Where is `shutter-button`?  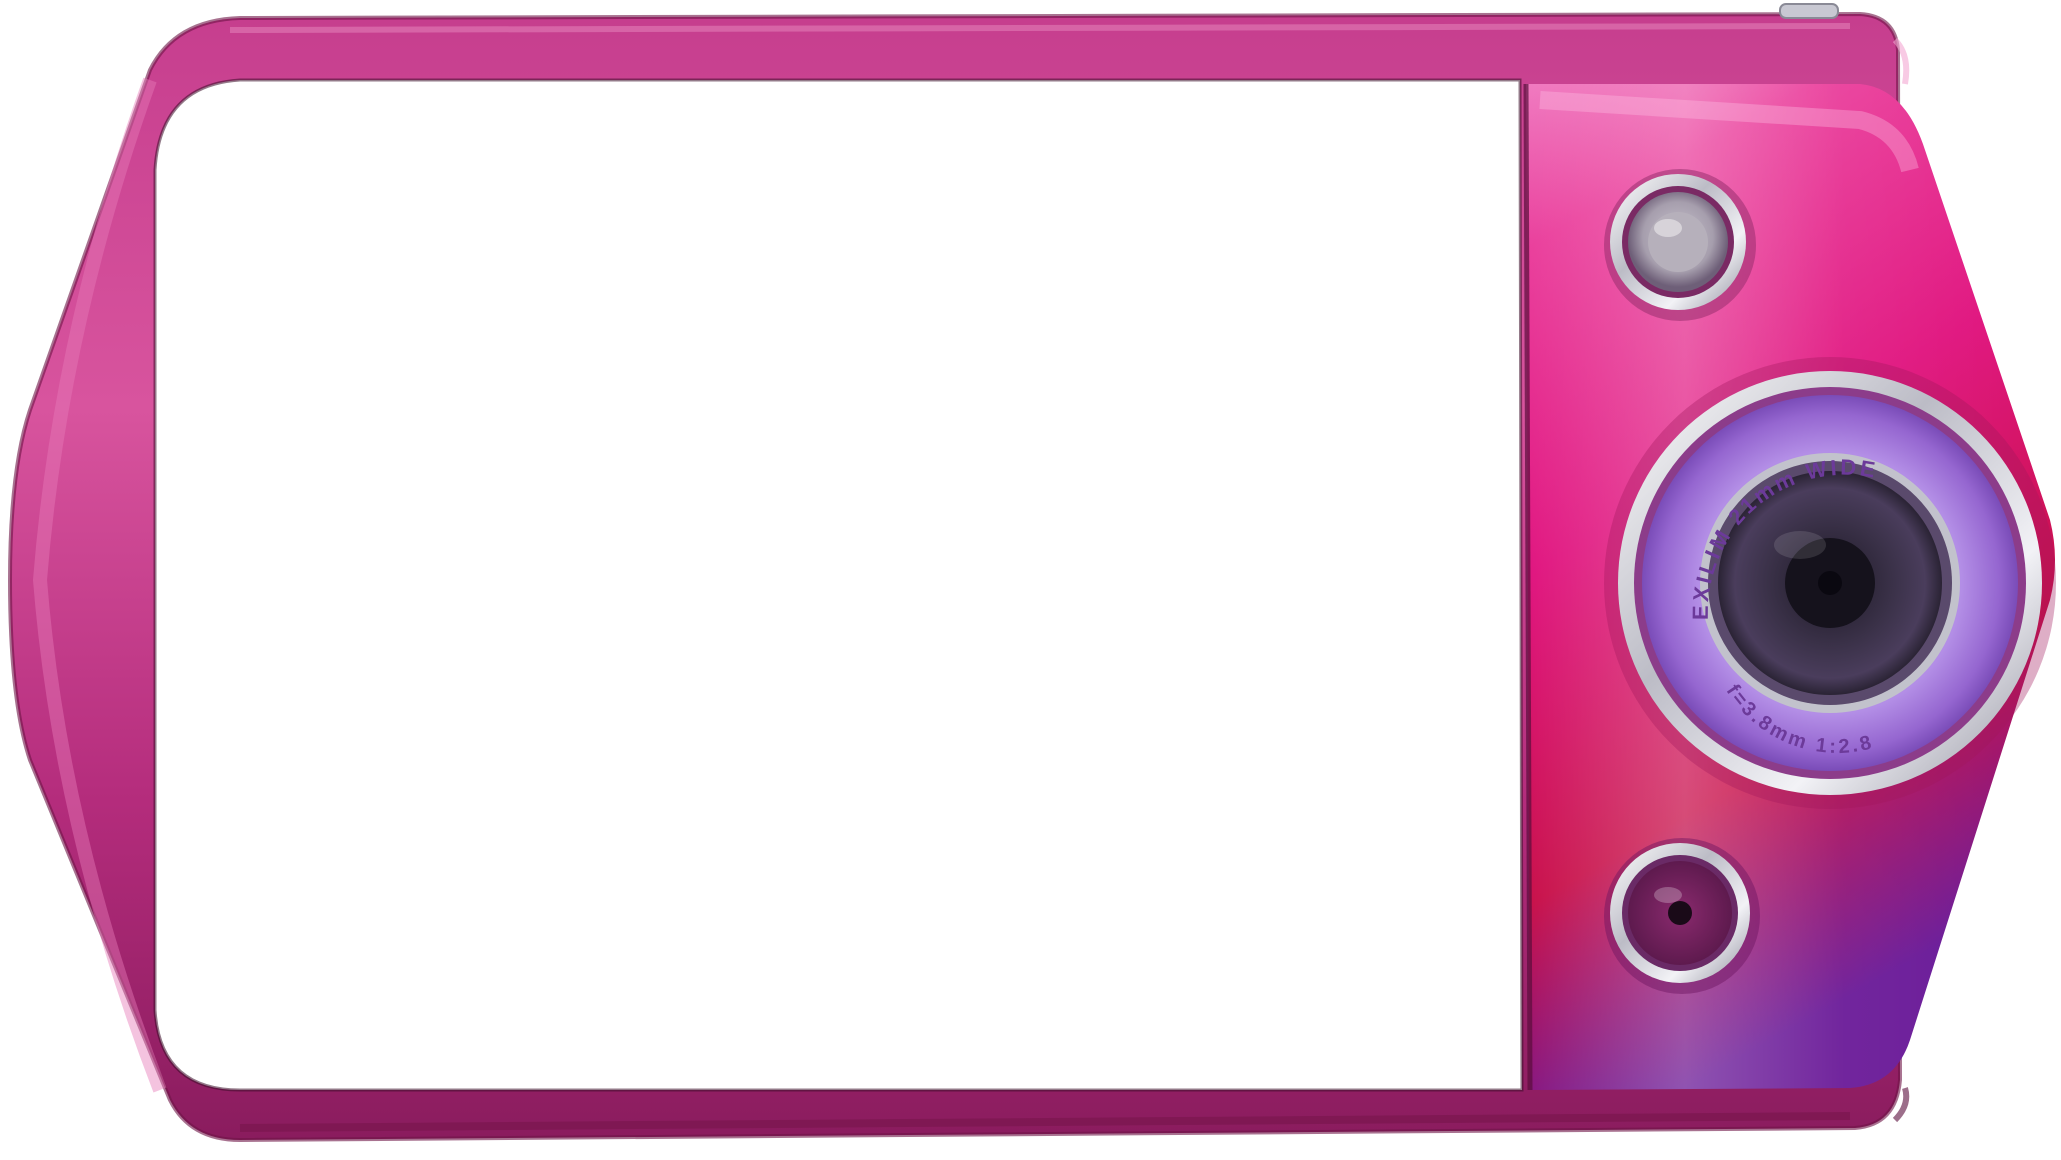 shutter-button is located at coordinates (1809, 11).